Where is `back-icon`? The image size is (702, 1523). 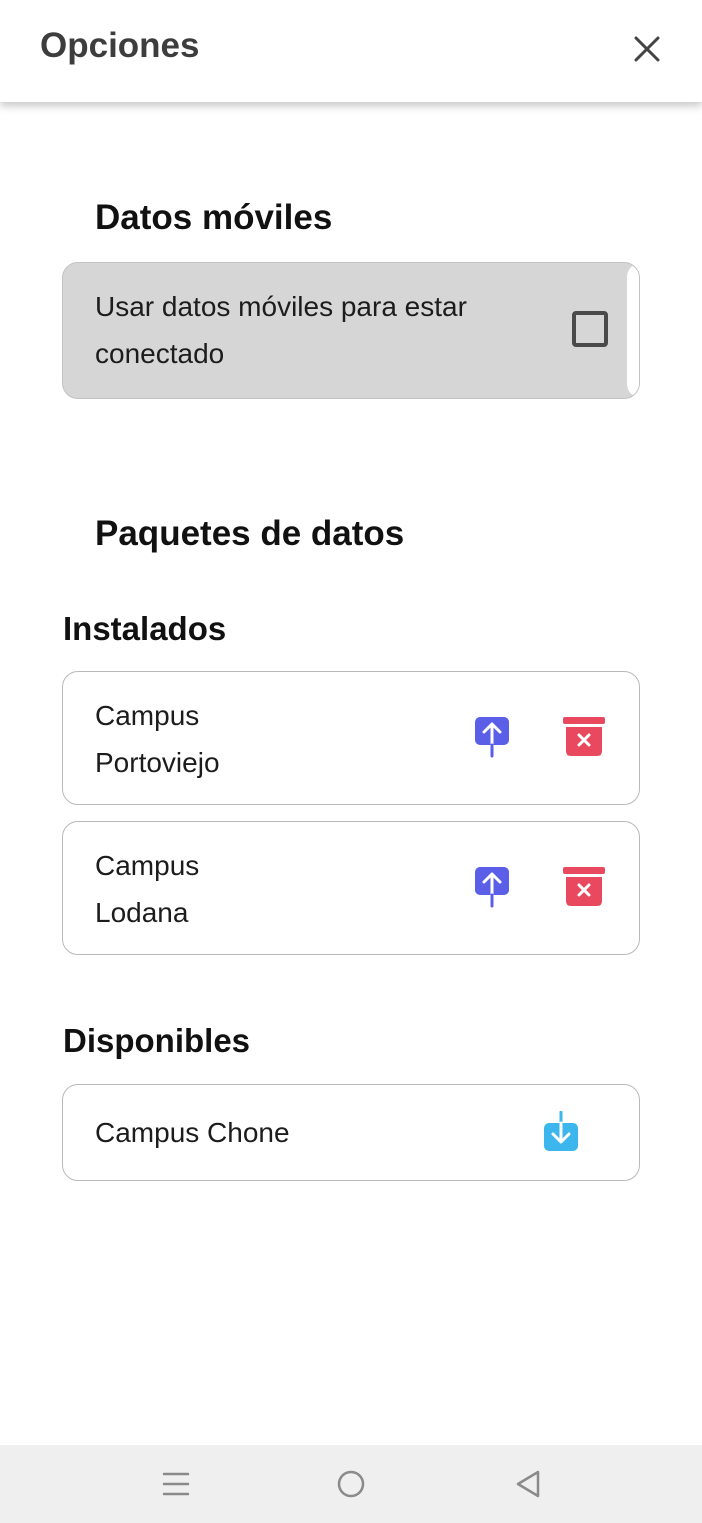
back-icon is located at coordinates (528, 1484).